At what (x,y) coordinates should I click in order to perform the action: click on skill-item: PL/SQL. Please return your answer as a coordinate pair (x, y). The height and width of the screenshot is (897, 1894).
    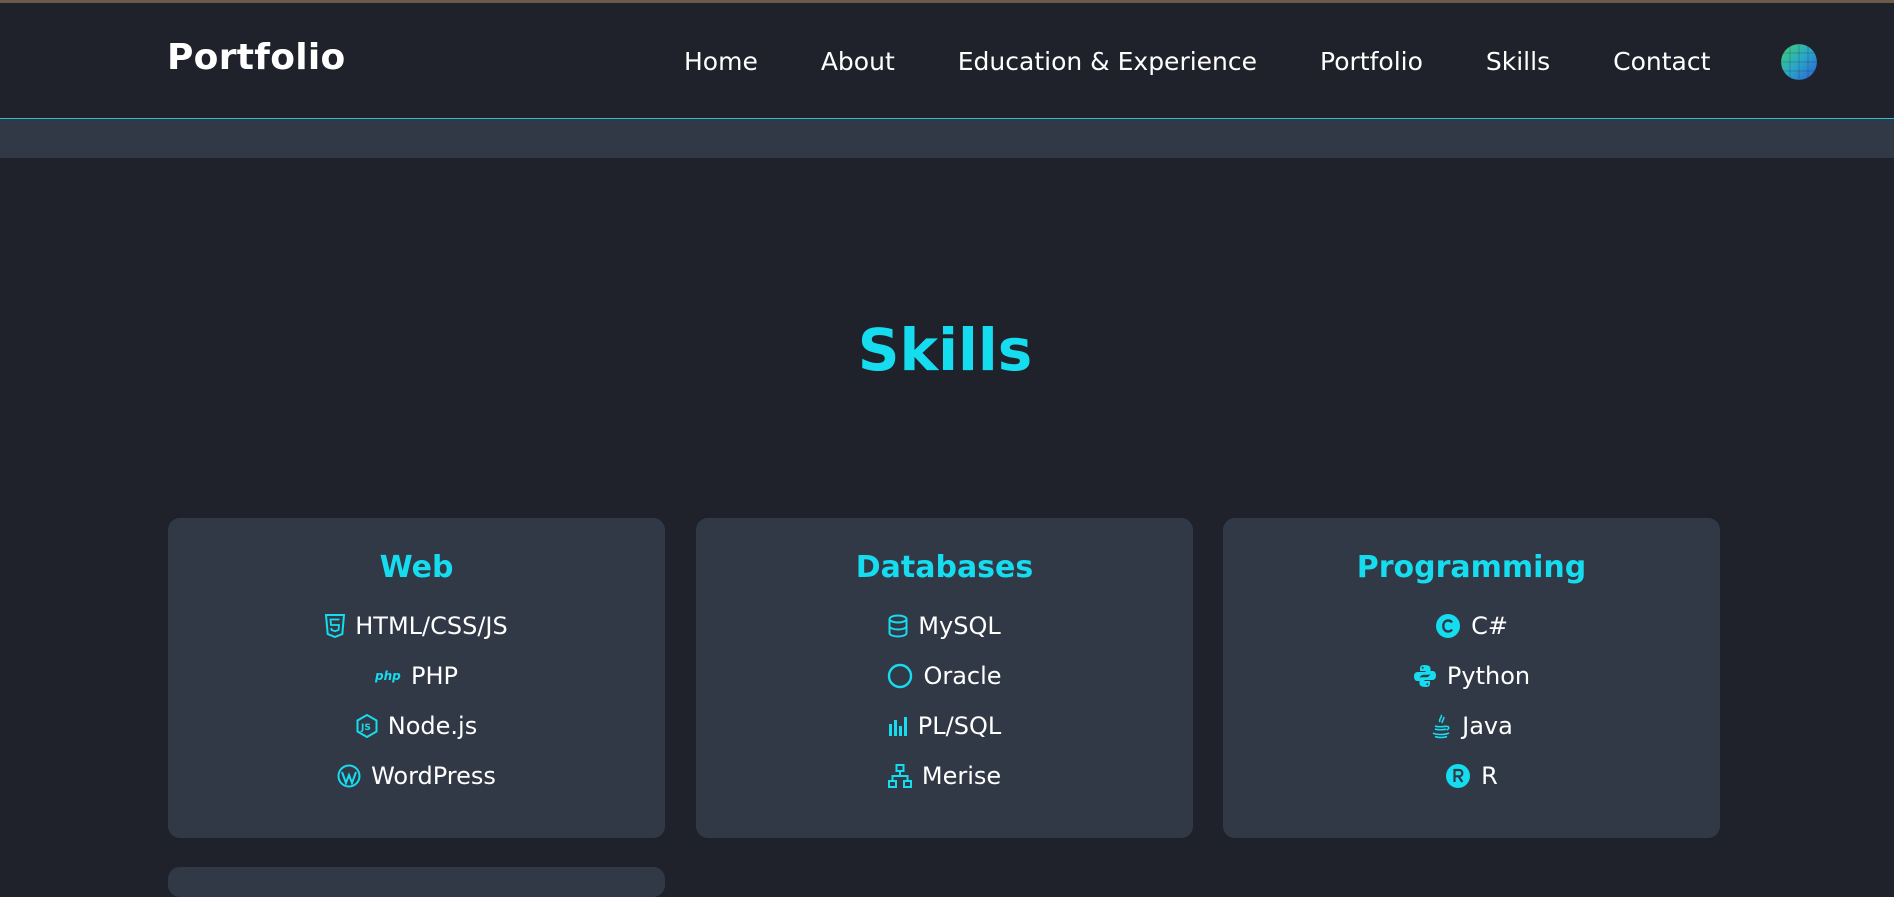
    Looking at the image, I should click on (944, 726).